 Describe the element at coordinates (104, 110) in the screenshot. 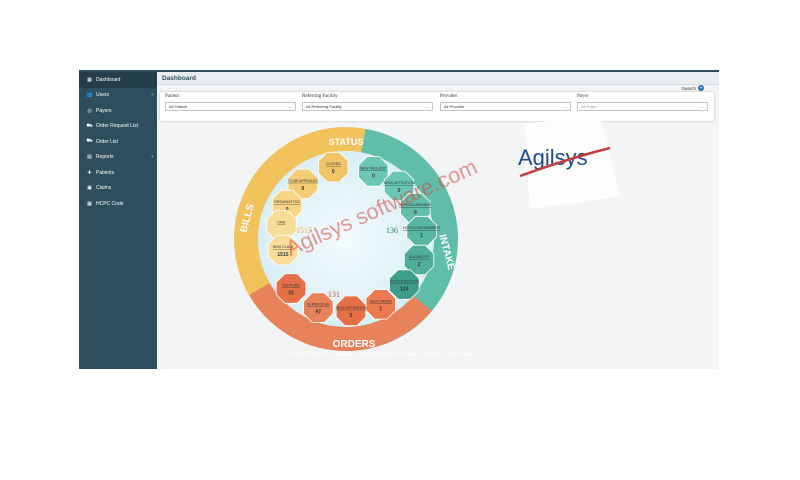

I see `sidebar-item-label: Payers` at that location.